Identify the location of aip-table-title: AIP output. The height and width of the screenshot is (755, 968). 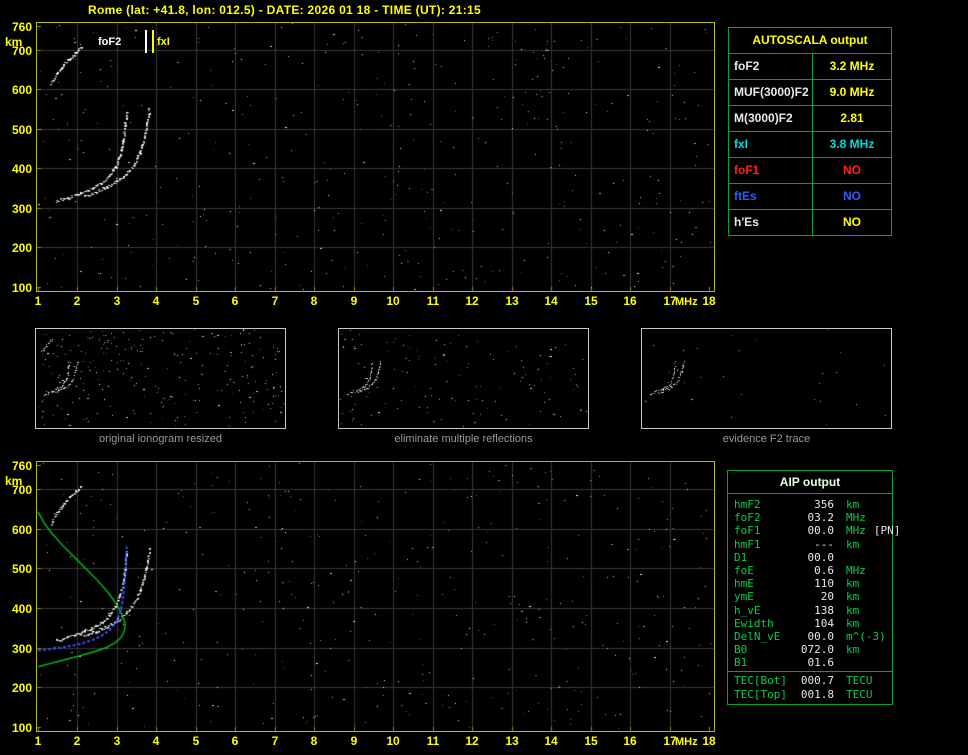
(810, 482).